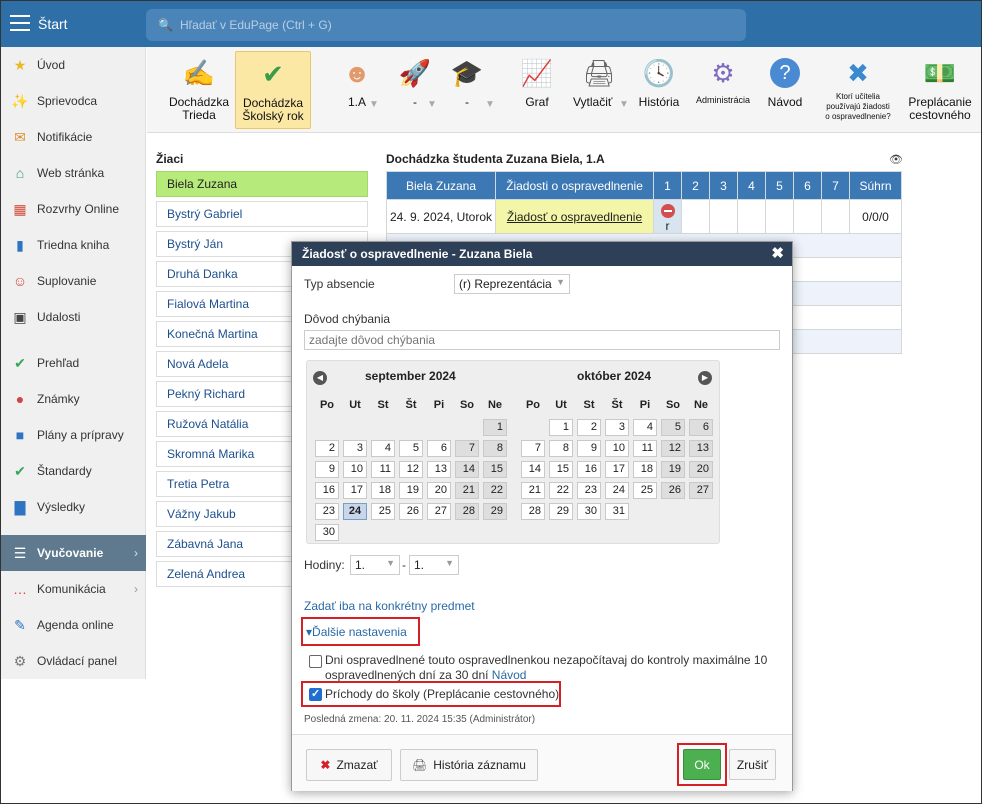  I want to click on sidebar-item-4: ⌂ Web stránka, so click(73, 173).